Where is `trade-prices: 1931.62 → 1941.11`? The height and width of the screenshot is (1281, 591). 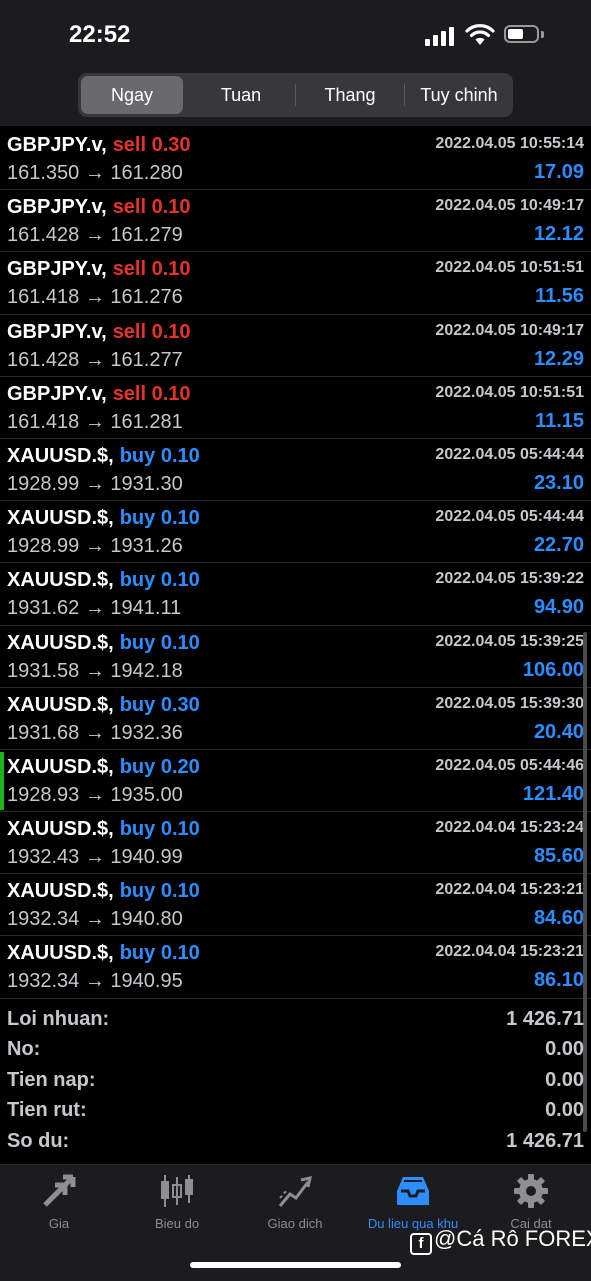 trade-prices: 1931.62 → 1941.11 is located at coordinates (94, 608).